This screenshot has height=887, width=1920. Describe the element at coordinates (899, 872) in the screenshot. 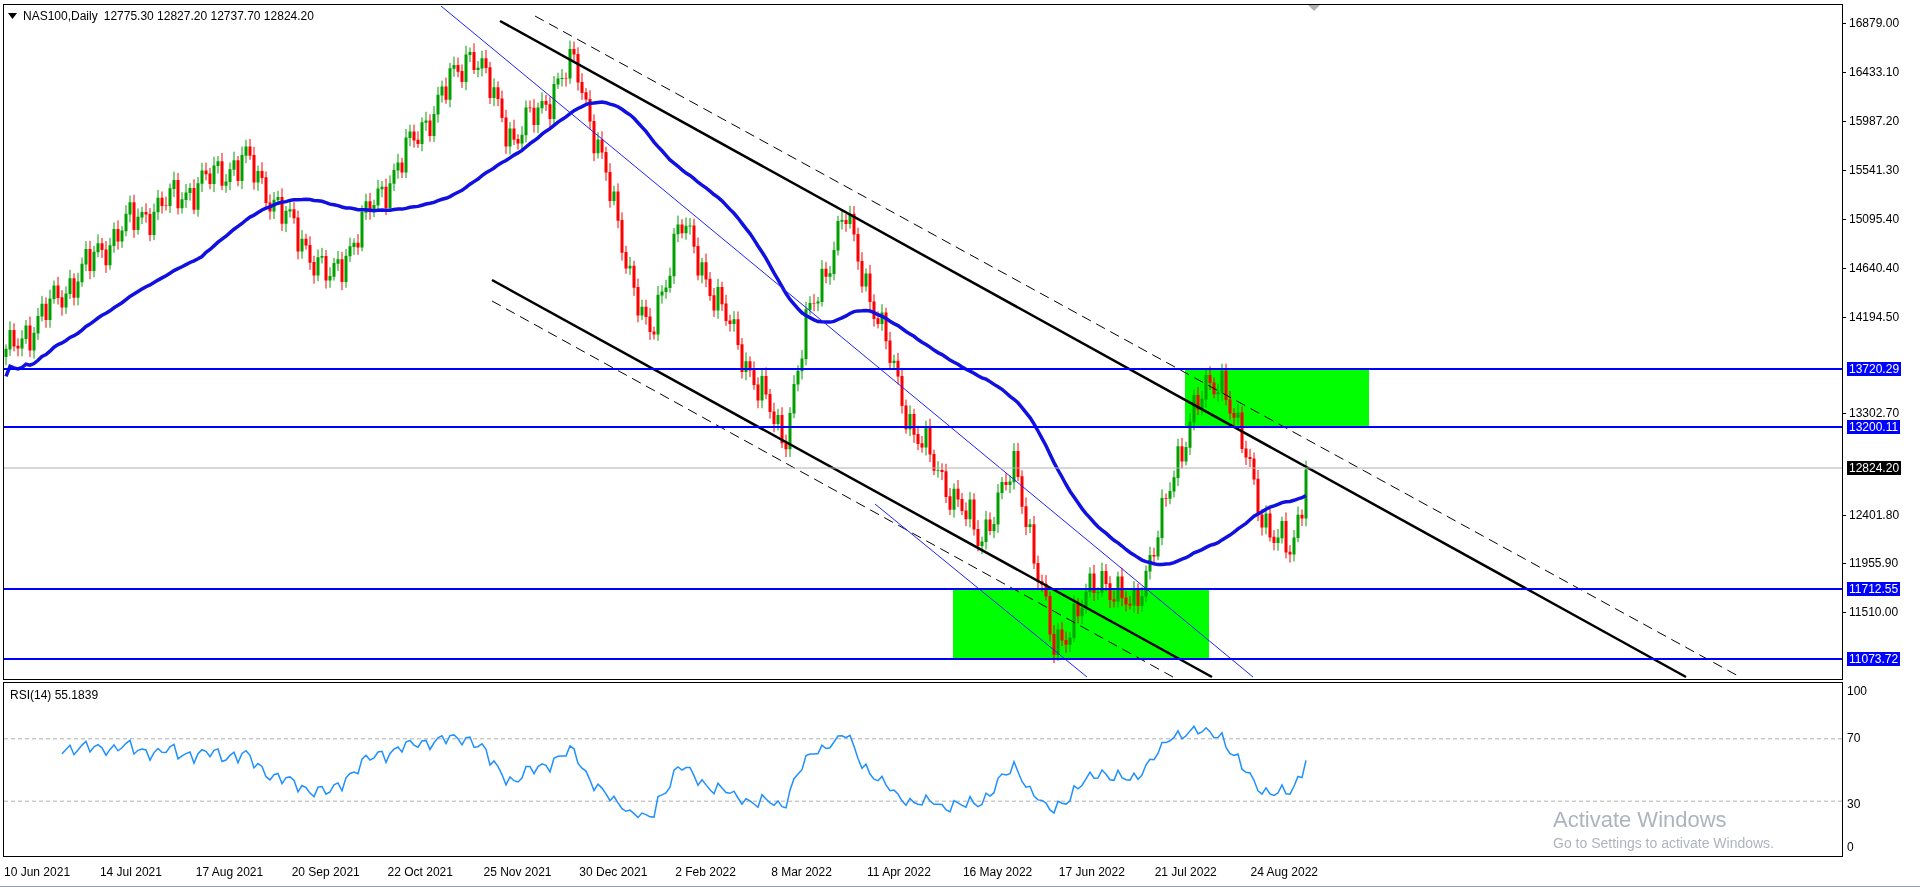

I see `date-tick-label: 11 Apr 2022` at that location.